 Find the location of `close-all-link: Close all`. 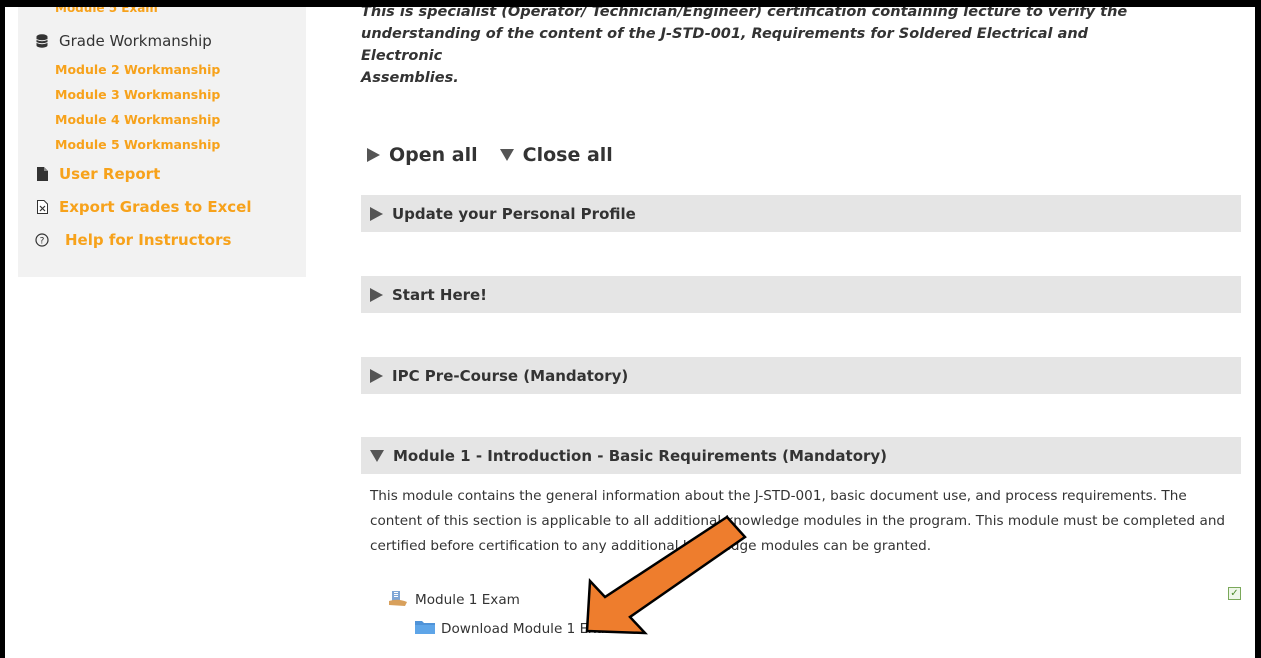

close-all-link: Close all is located at coordinates (556, 155).